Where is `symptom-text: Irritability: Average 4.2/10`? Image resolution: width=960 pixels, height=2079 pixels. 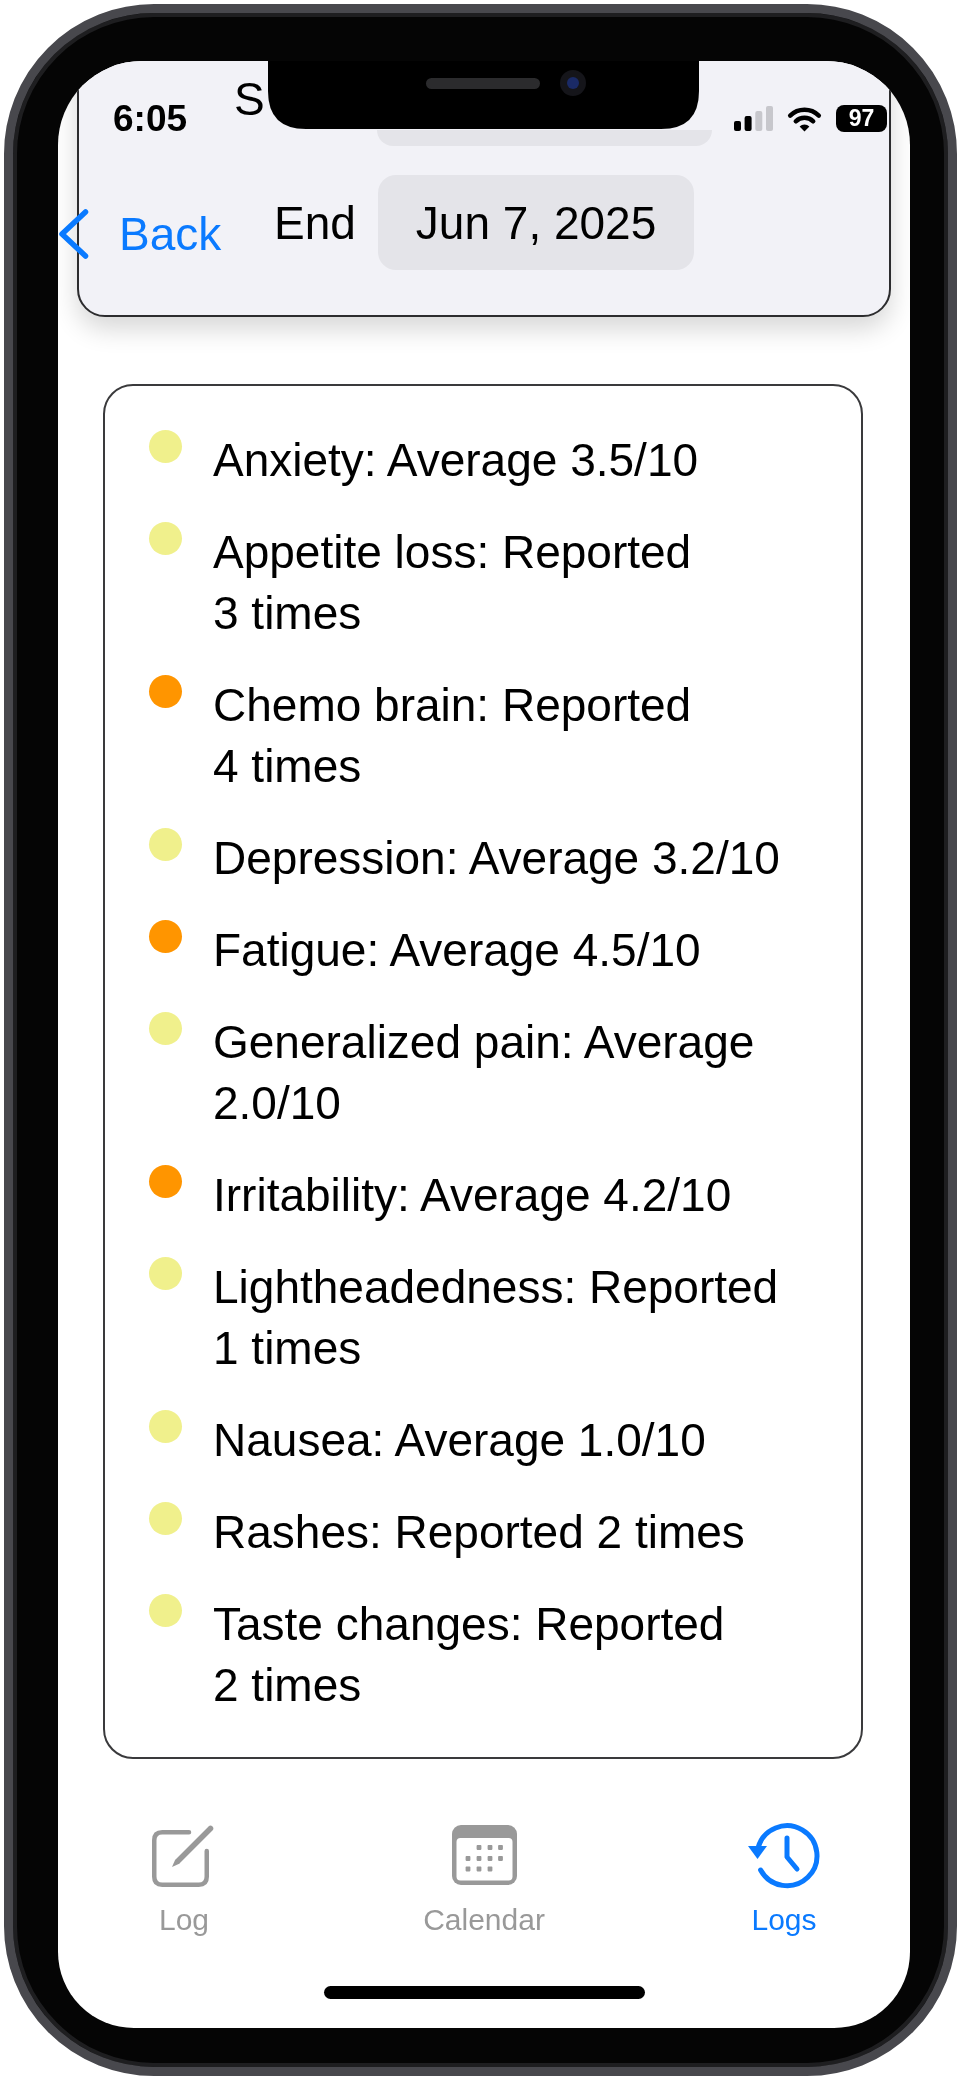
symptom-text: Irritability: Average 4.2/10 is located at coordinates (473, 1195).